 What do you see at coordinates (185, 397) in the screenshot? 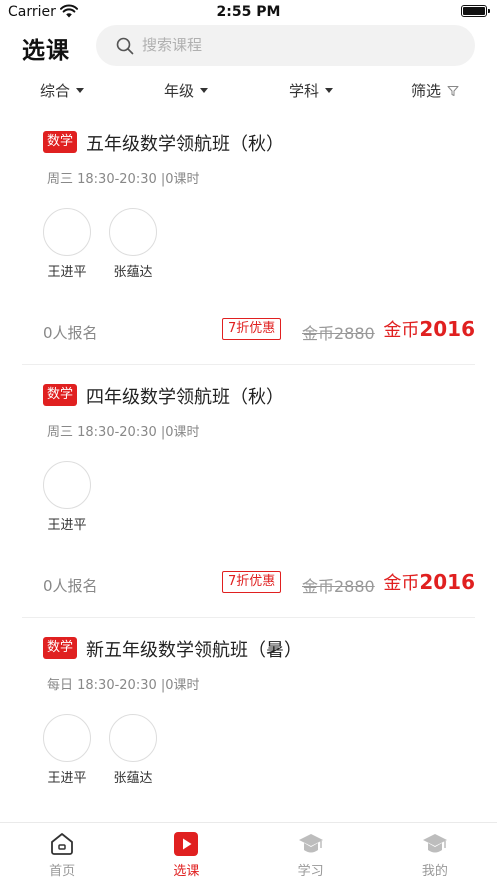
I see `course-title: 四年级数学领航班（秋）` at bounding box center [185, 397].